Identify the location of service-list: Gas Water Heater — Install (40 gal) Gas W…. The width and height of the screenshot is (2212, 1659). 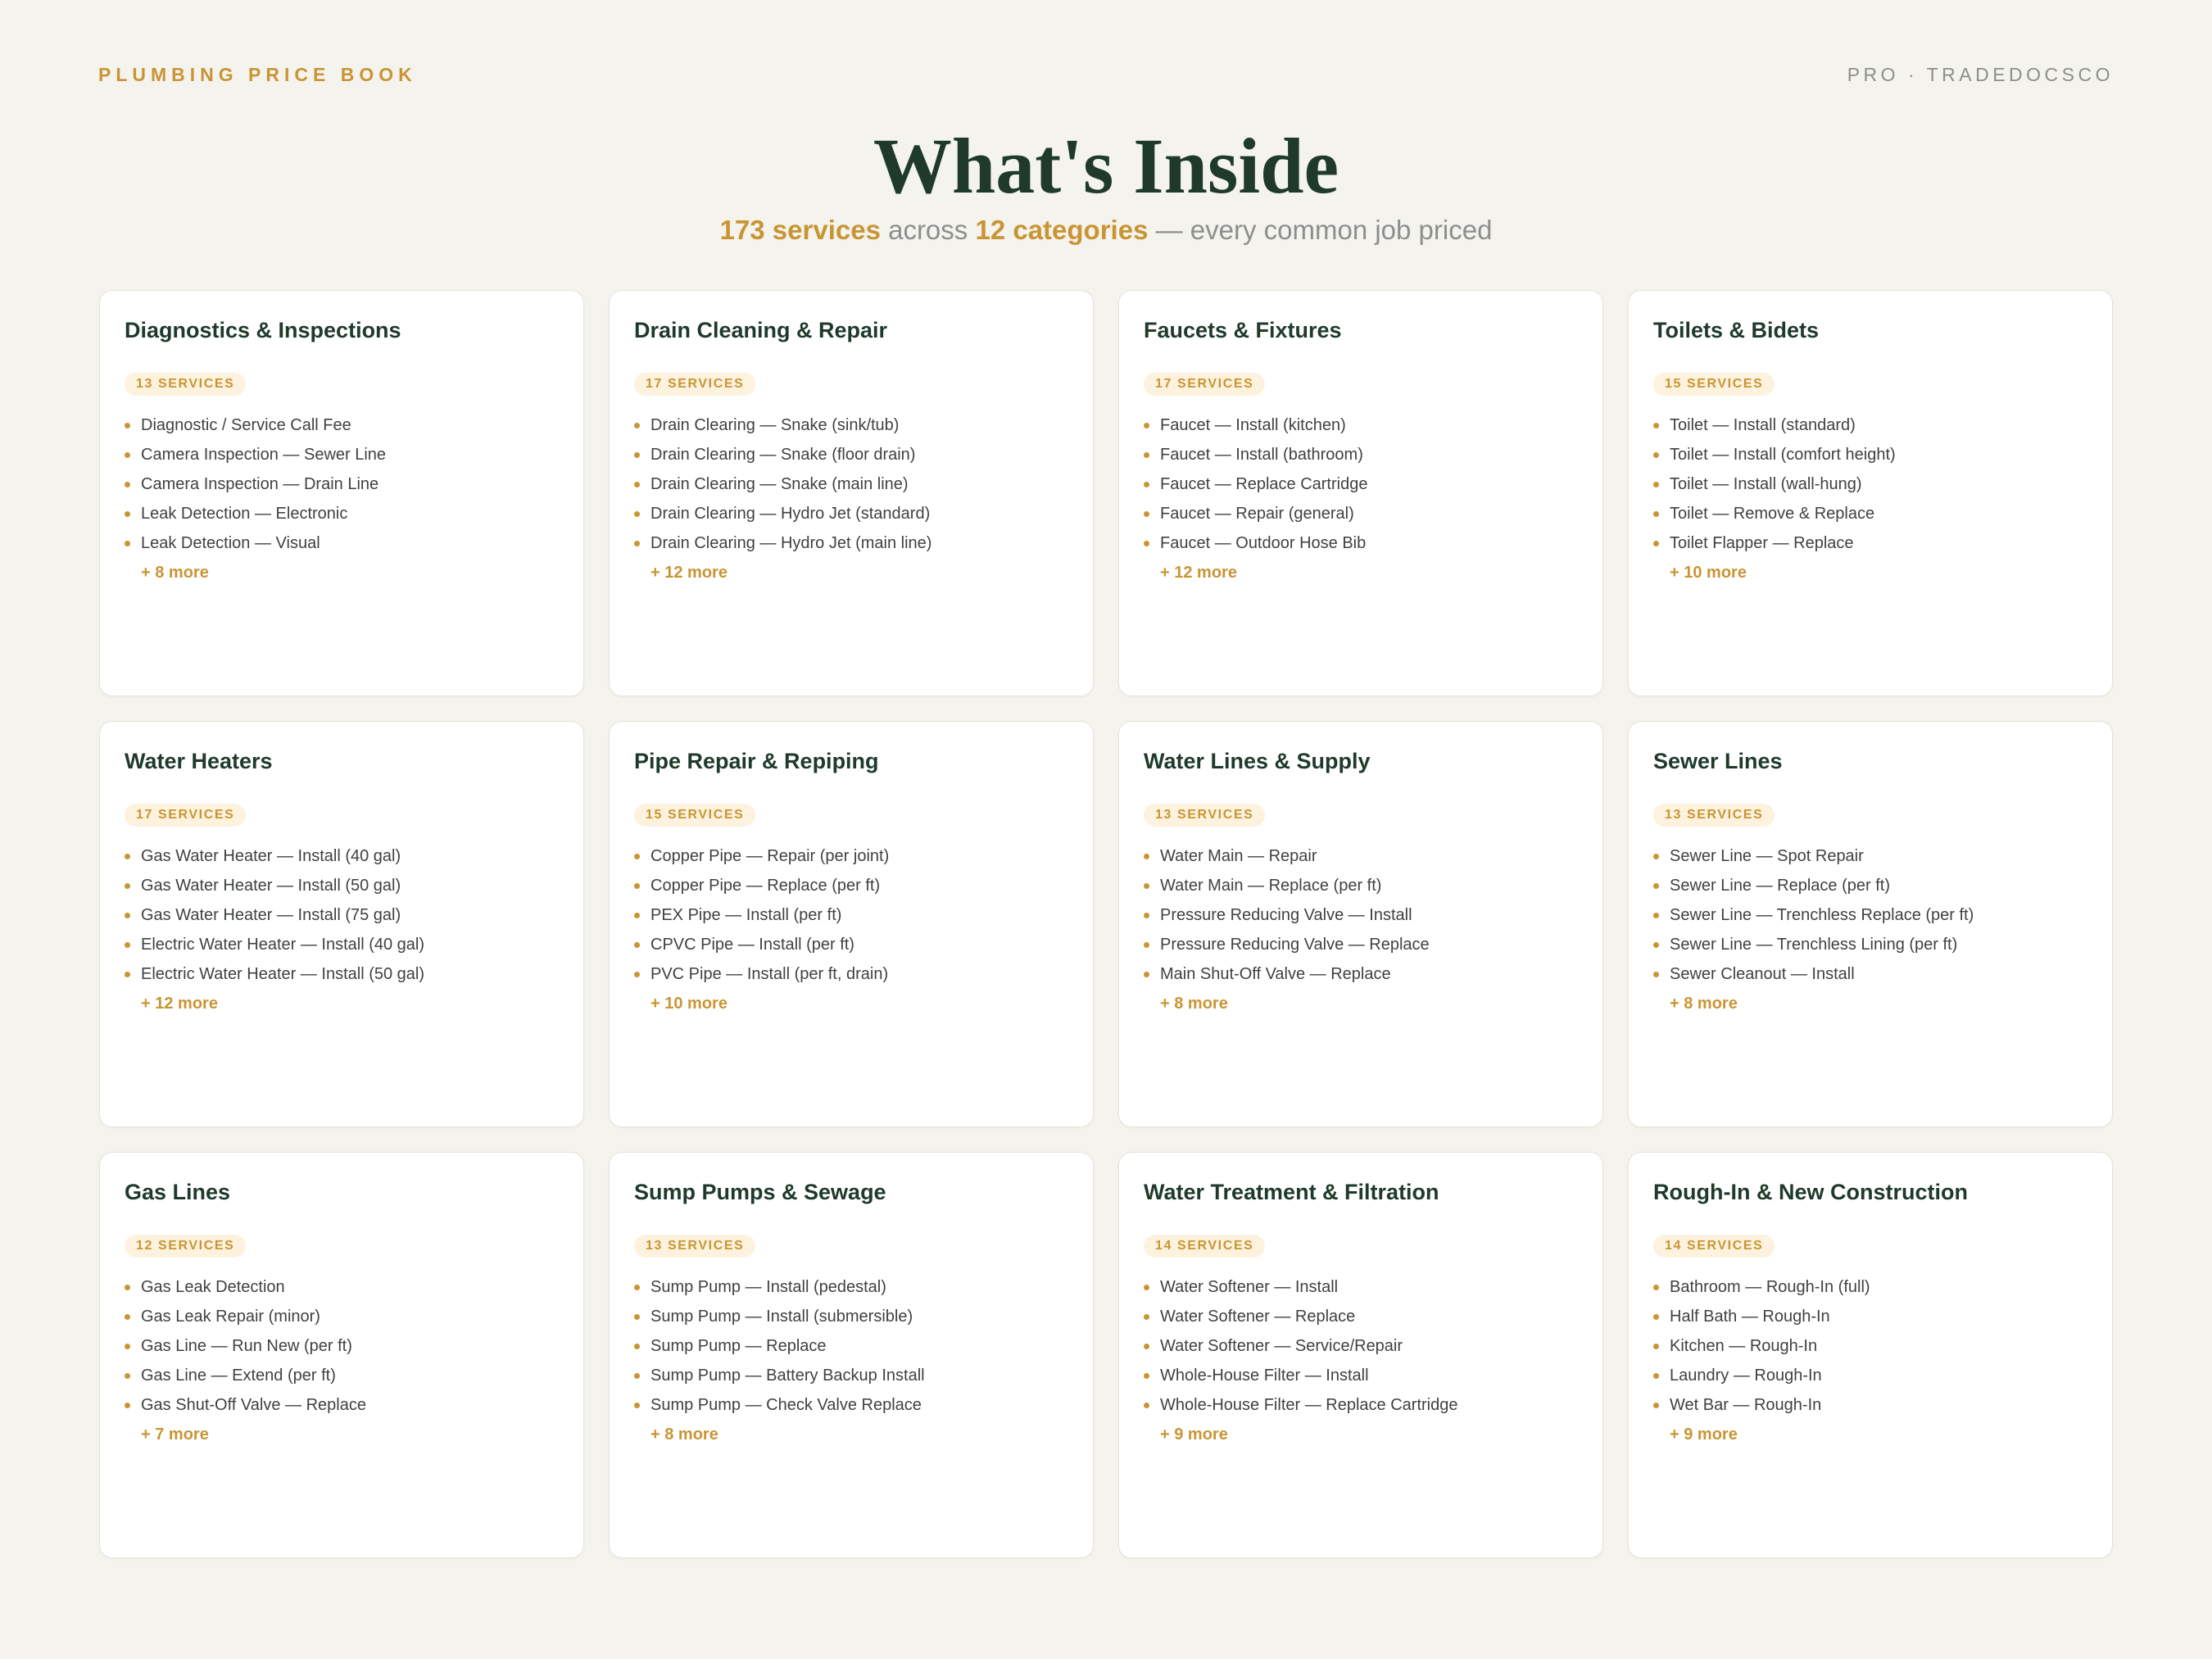
(342, 915).